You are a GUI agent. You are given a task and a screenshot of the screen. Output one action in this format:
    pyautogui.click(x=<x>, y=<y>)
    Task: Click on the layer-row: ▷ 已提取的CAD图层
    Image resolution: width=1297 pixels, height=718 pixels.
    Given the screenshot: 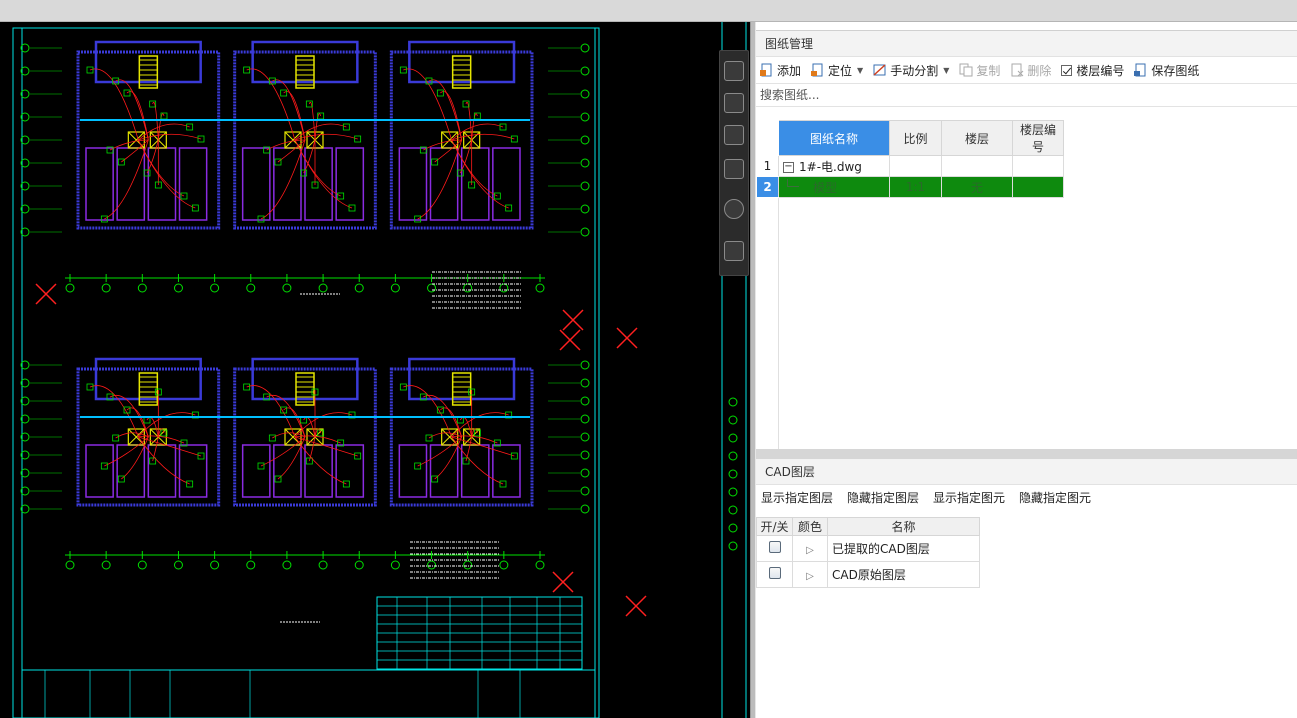 What is the action you would take?
    pyautogui.click(x=868, y=548)
    